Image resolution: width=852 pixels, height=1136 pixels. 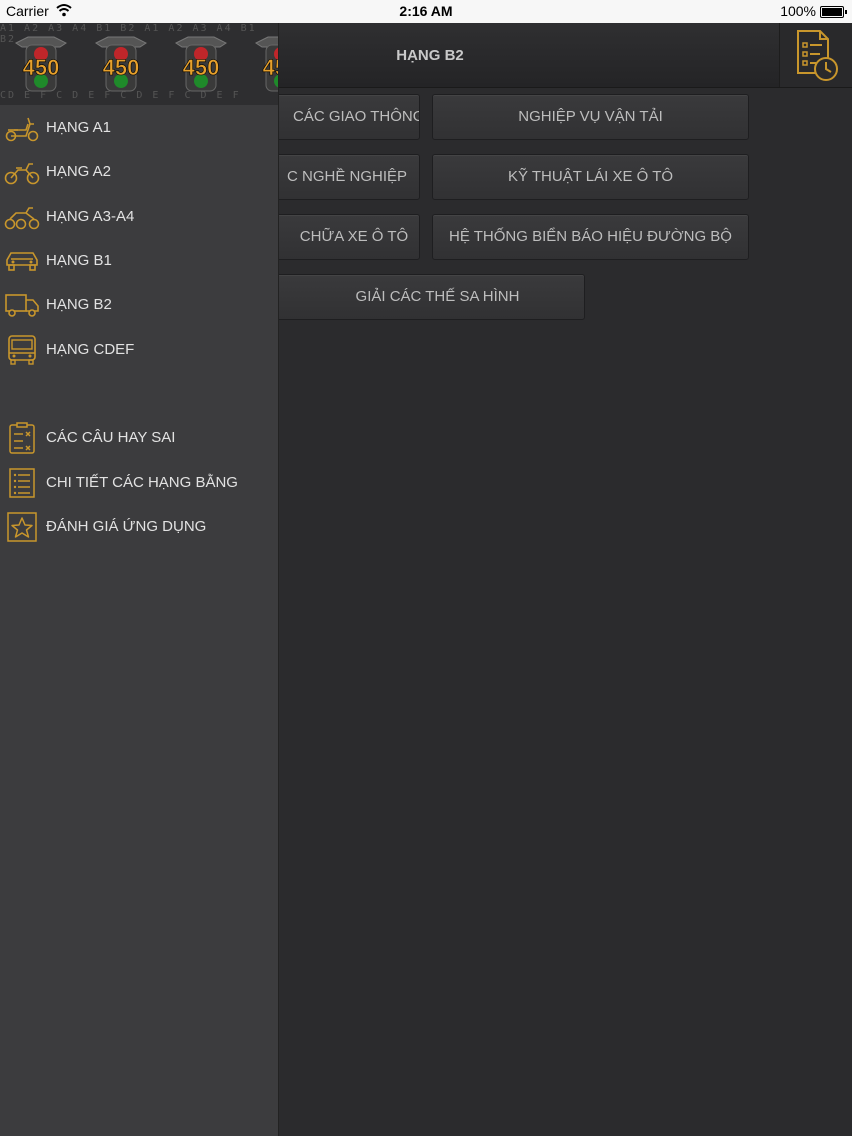 I want to click on motorbike-icon, so click(x=22, y=174).